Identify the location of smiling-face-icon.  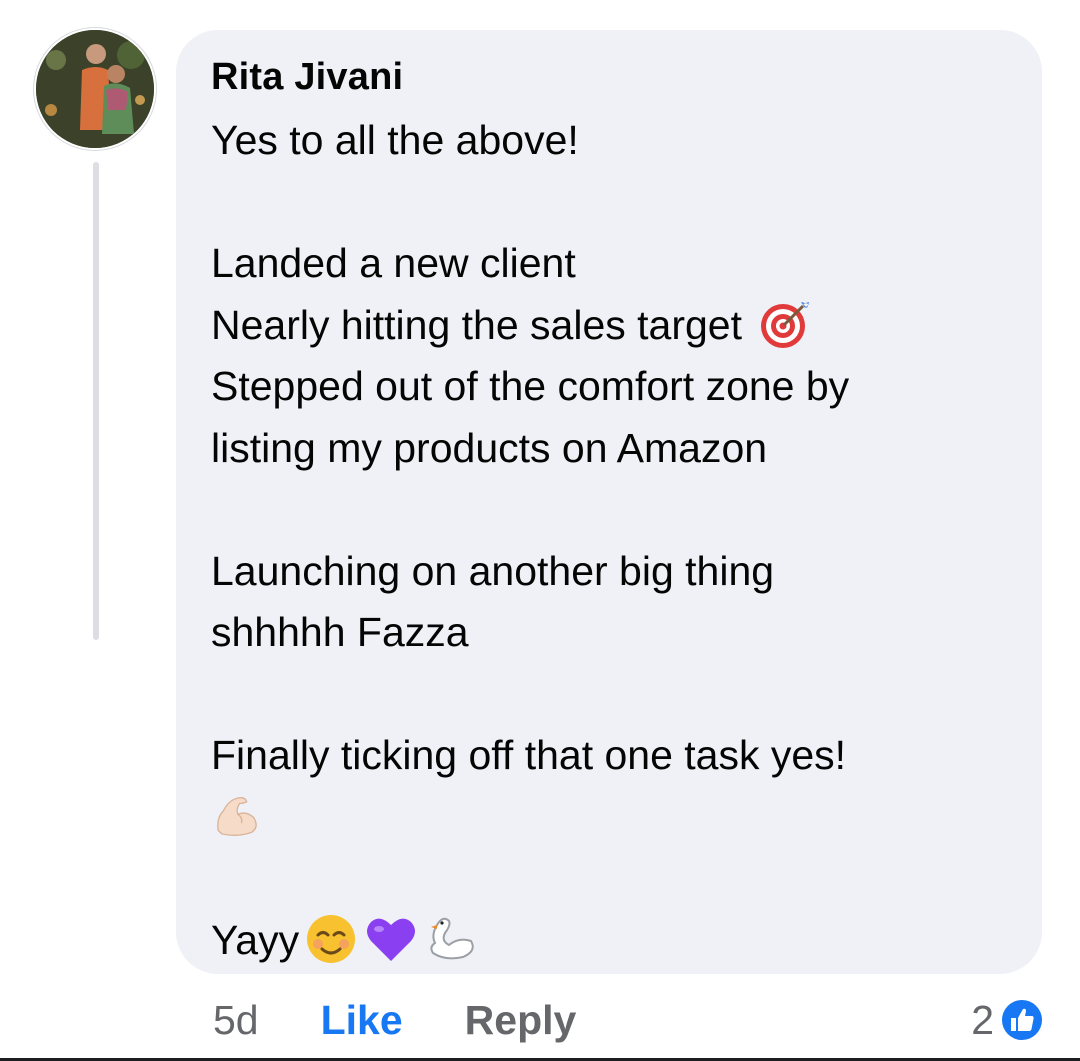
(331, 939).